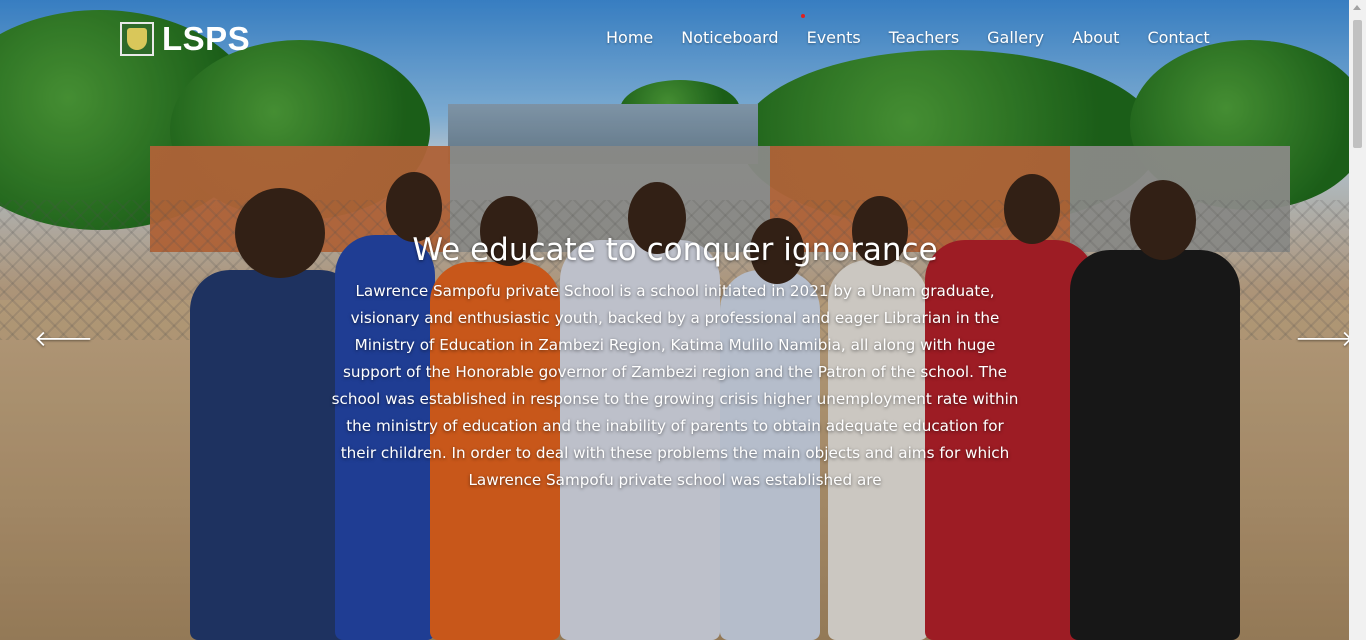 The width and height of the screenshot is (1366, 640). What do you see at coordinates (1015, 37) in the screenshot?
I see `nav-item-gallery: Gallery` at bounding box center [1015, 37].